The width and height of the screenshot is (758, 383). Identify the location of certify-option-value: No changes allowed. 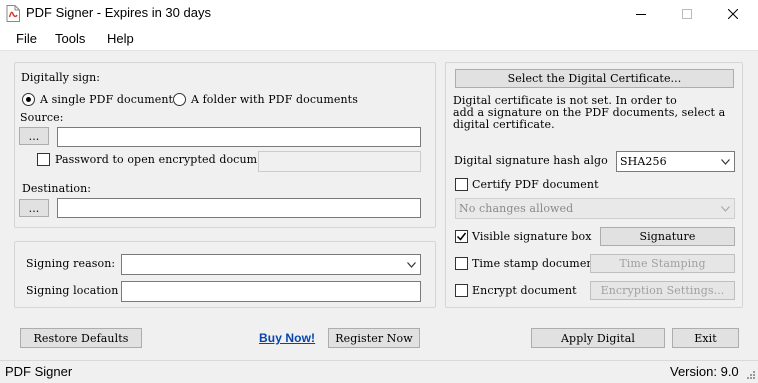
(516, 208).